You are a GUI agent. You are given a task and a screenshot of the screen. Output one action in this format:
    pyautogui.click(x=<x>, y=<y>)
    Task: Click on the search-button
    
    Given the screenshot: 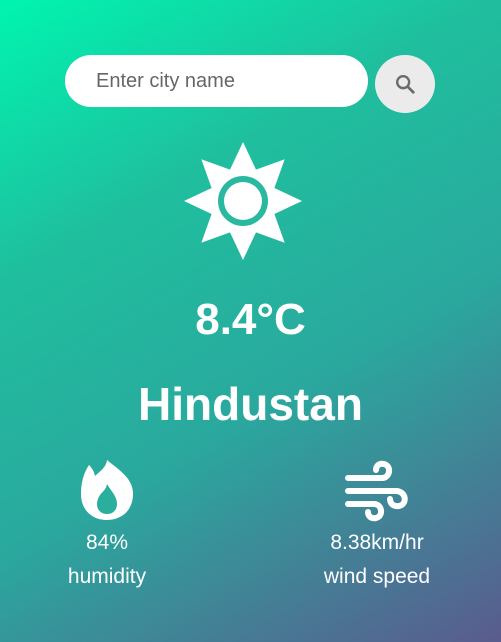 What is the action you would take?
    pyautogui.click(x=405, y=84)
    